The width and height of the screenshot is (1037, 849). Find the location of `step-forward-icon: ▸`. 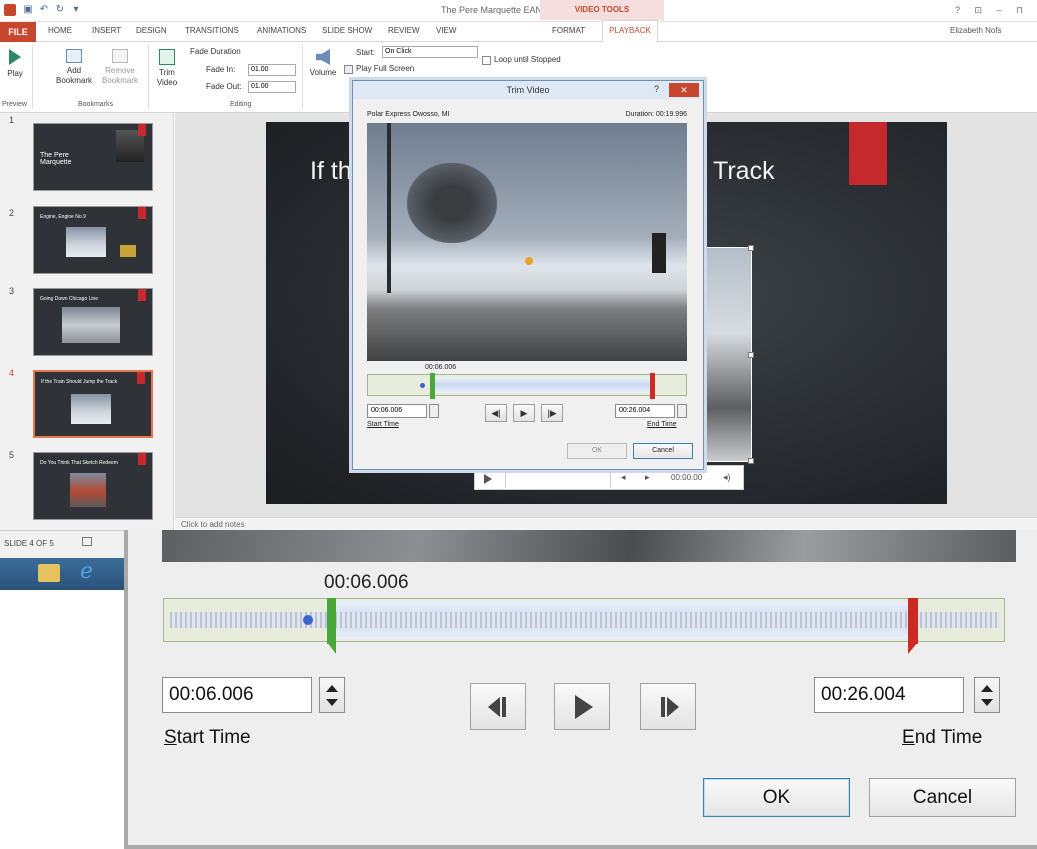

step-forward-icon: ▸ is located at coordinates (647, 477).